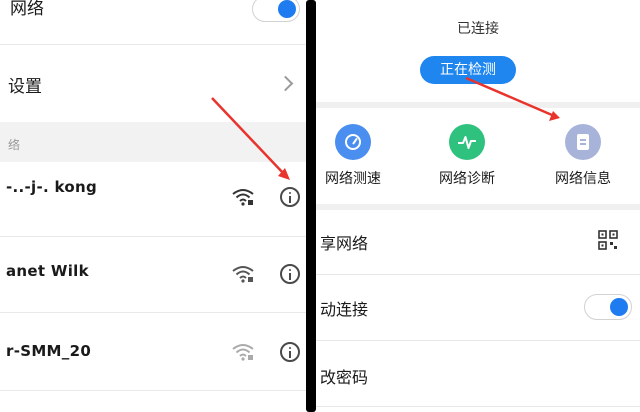  What do you see at coordinates (353, 179) in the screenshot?
I see `speed-test-label: 网络测速` at bounding box center [353, 179].